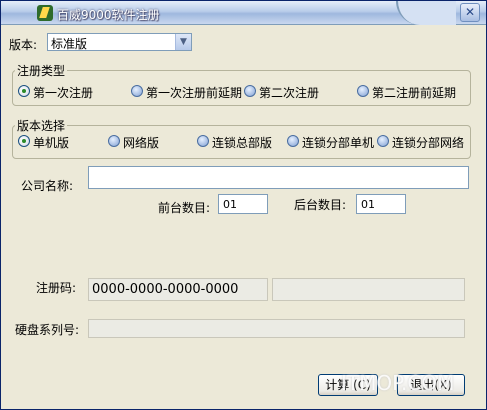  Describe the element at coordinates (398, 383) in the screenshot. I see `watermark-text: ITMOP.COM` at that location.